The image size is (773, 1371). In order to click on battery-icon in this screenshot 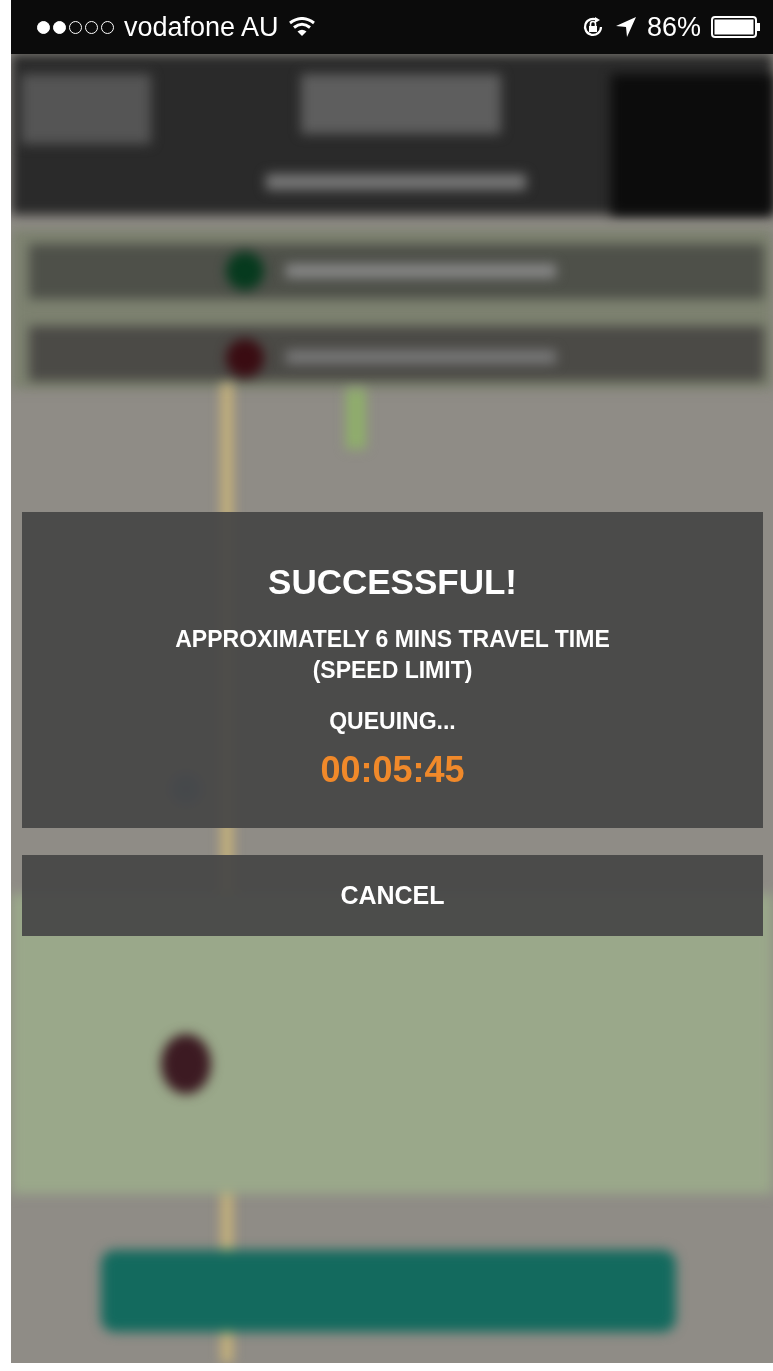, I will do `click(736, 27)`.